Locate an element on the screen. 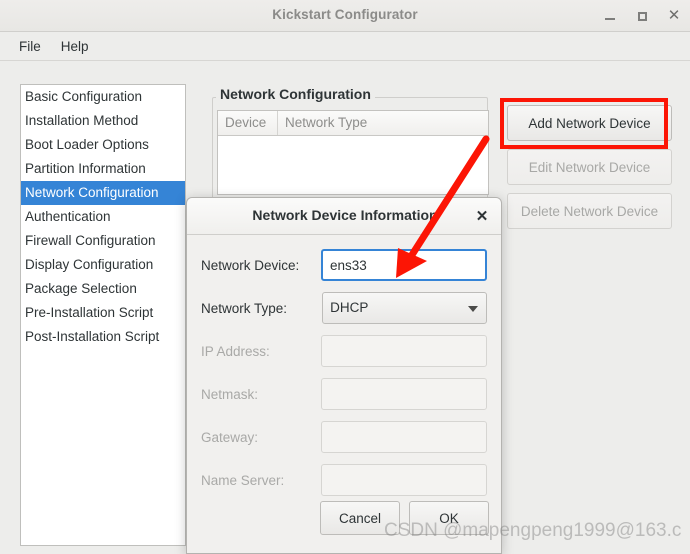 This screenshot has width=690, height=554. dialog-close-icon: ✕ is located at coordinates (482, 216).